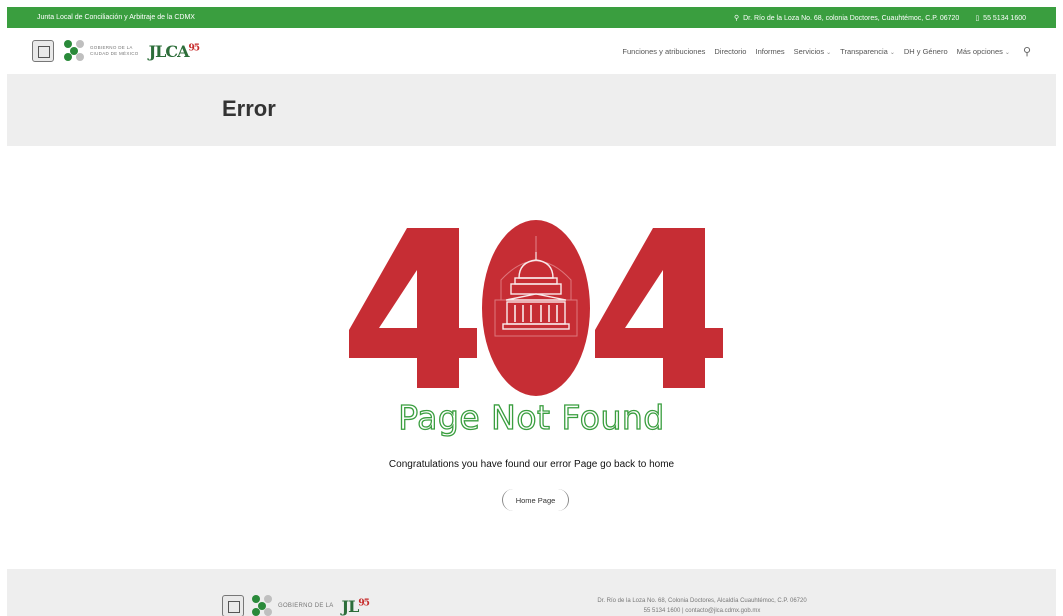 The width and height of the screenshot is (1063, 616). What do you see at coordinates (926, 51) in the screenshot?
I see `nav-dh-genero: DH y Género` at bounding box center [926, 51].